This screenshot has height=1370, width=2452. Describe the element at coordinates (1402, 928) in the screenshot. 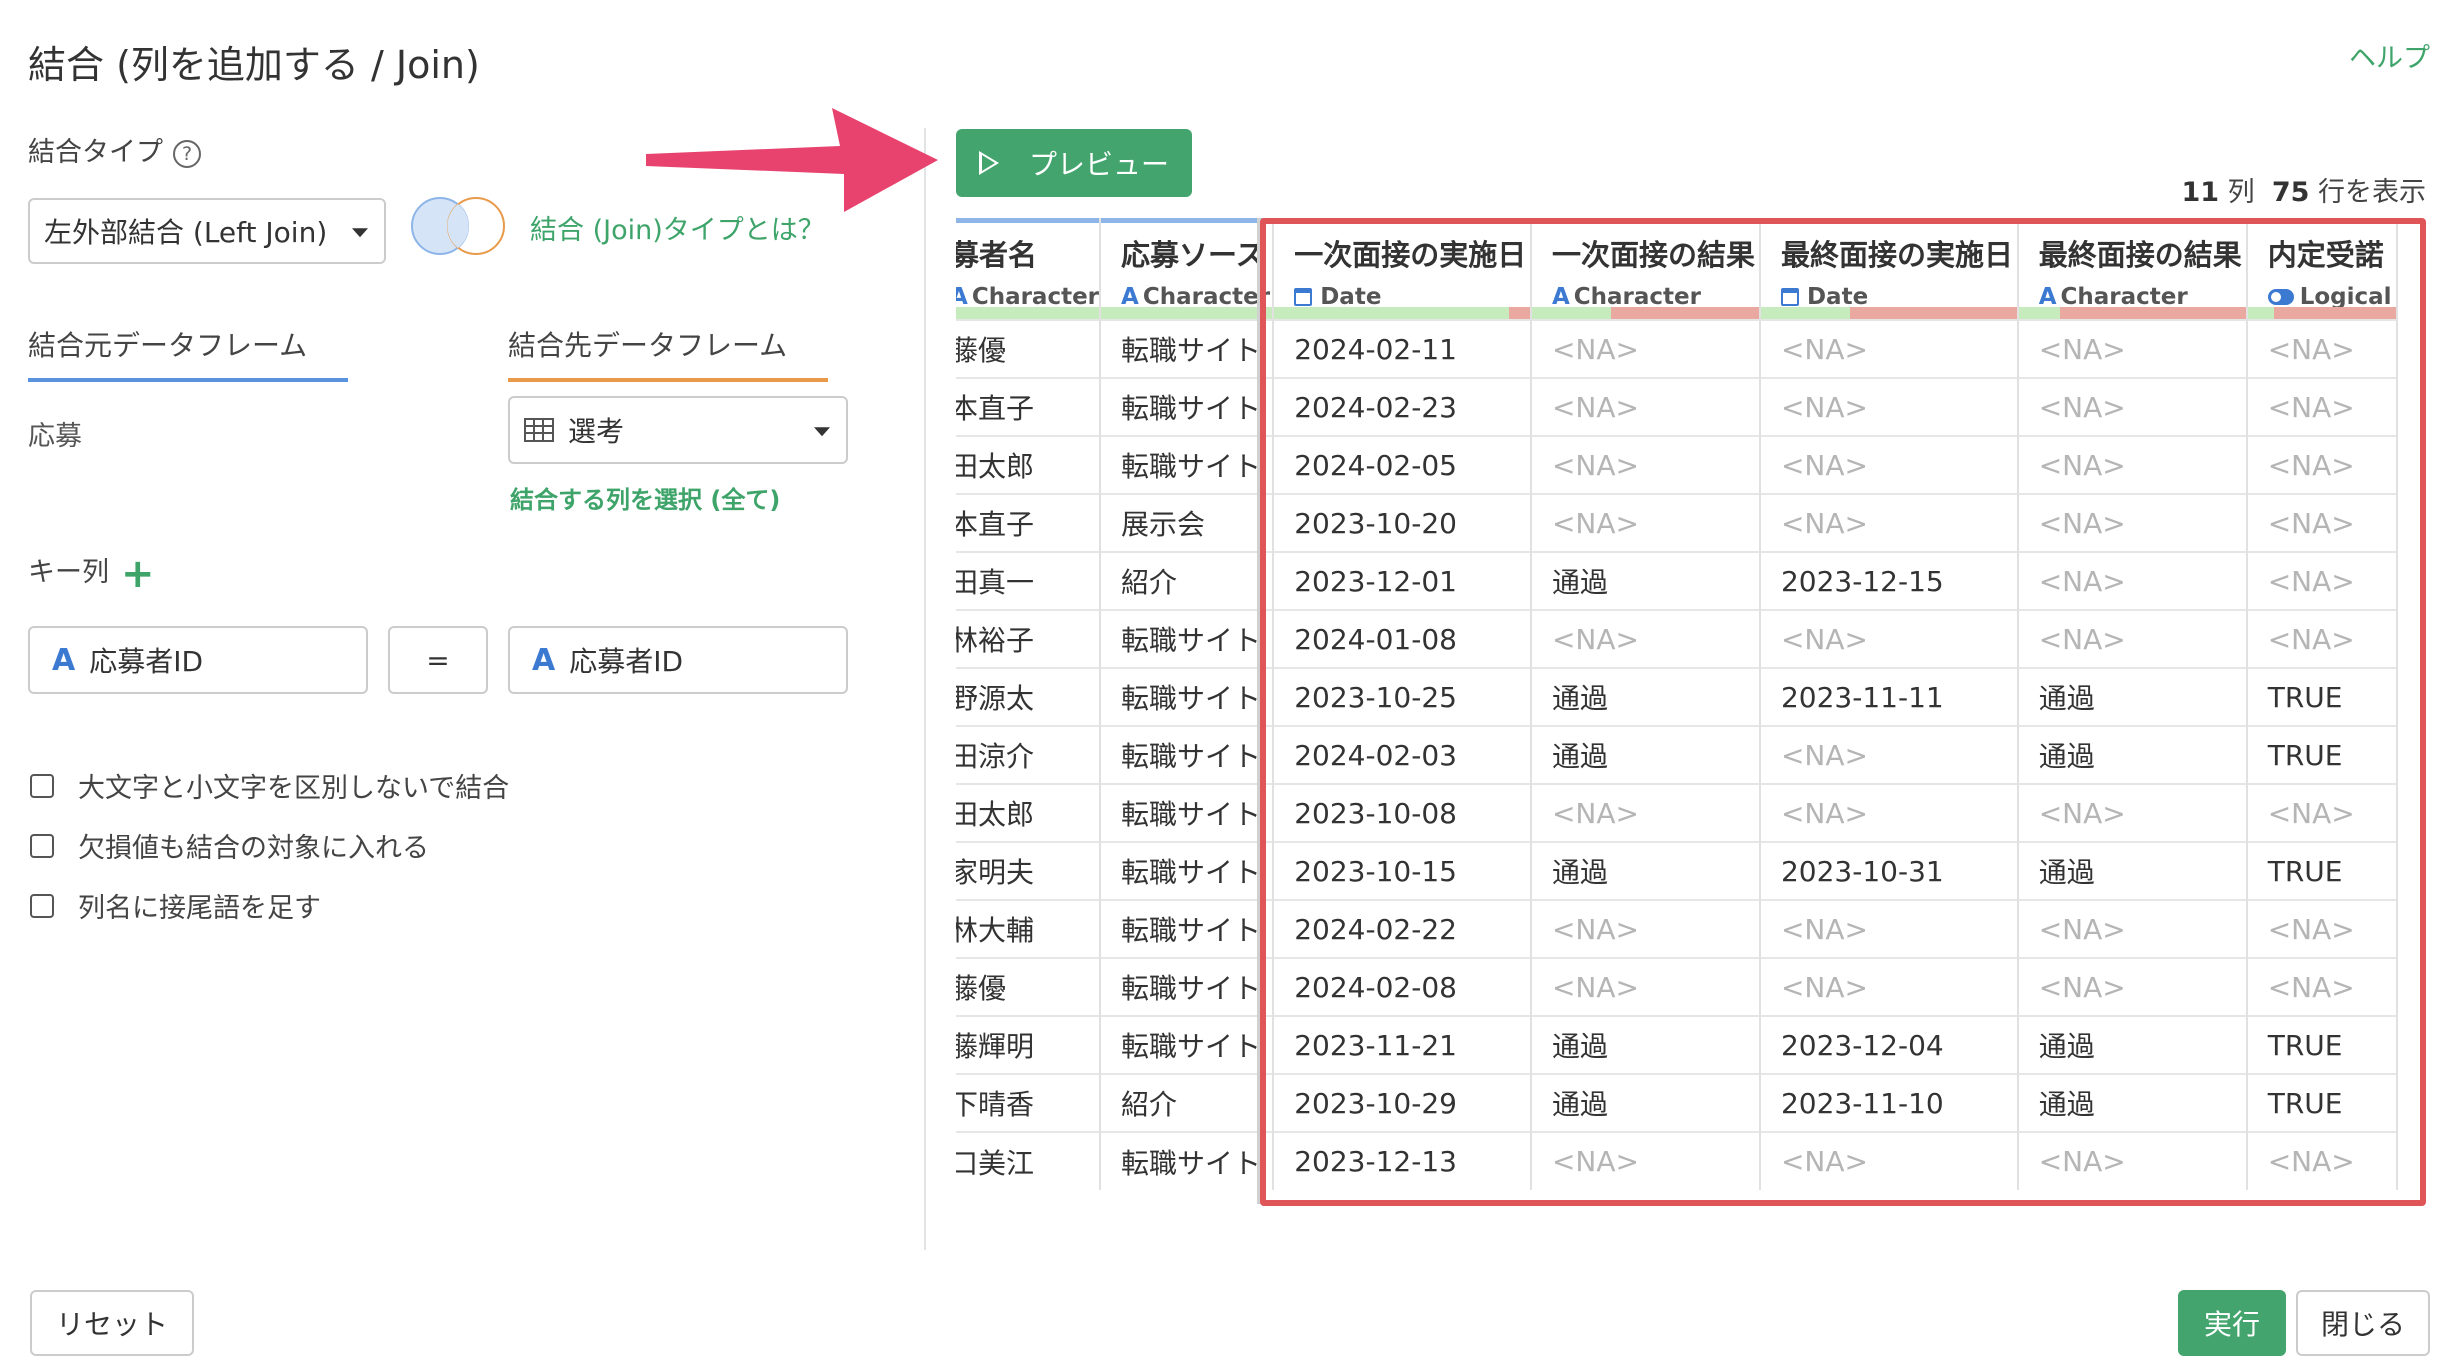

I see `table-cell: 2024-02-22` at that location.